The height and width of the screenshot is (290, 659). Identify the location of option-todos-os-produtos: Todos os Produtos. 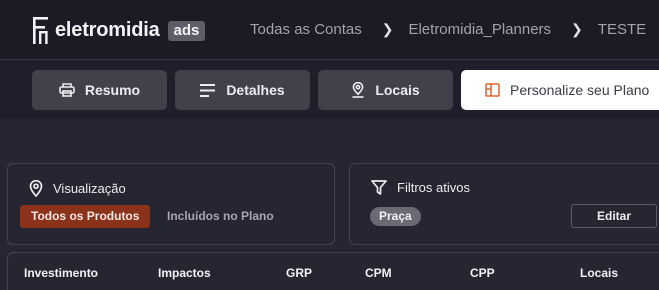
(85, 216).